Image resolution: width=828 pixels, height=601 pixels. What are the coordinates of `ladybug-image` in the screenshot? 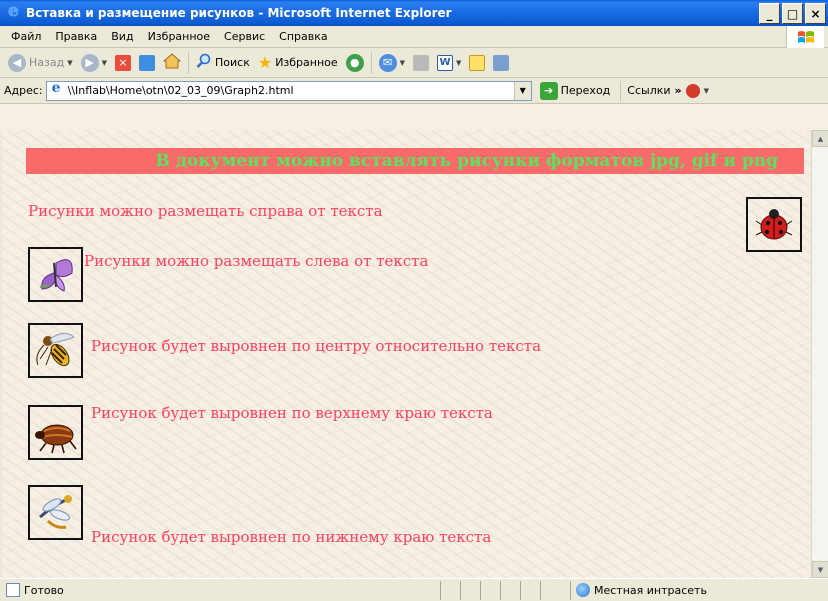 It's located at (774, 224).